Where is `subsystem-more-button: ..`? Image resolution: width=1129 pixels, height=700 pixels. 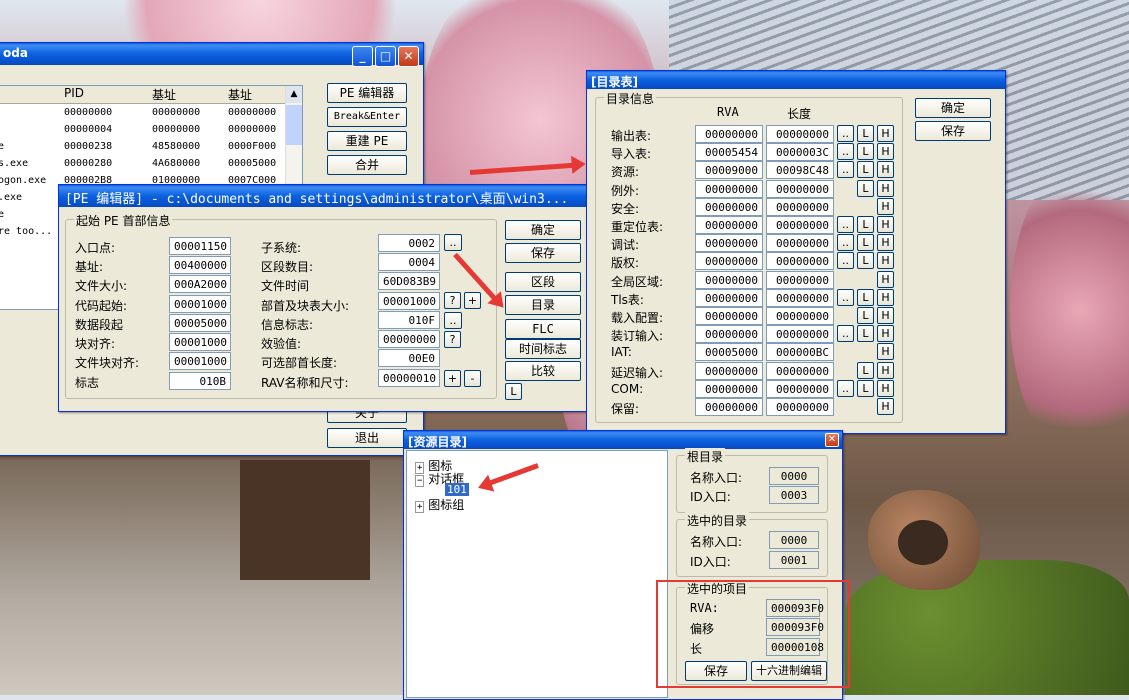 subsystem-more-button: .. is located at coordinates (453, 242).